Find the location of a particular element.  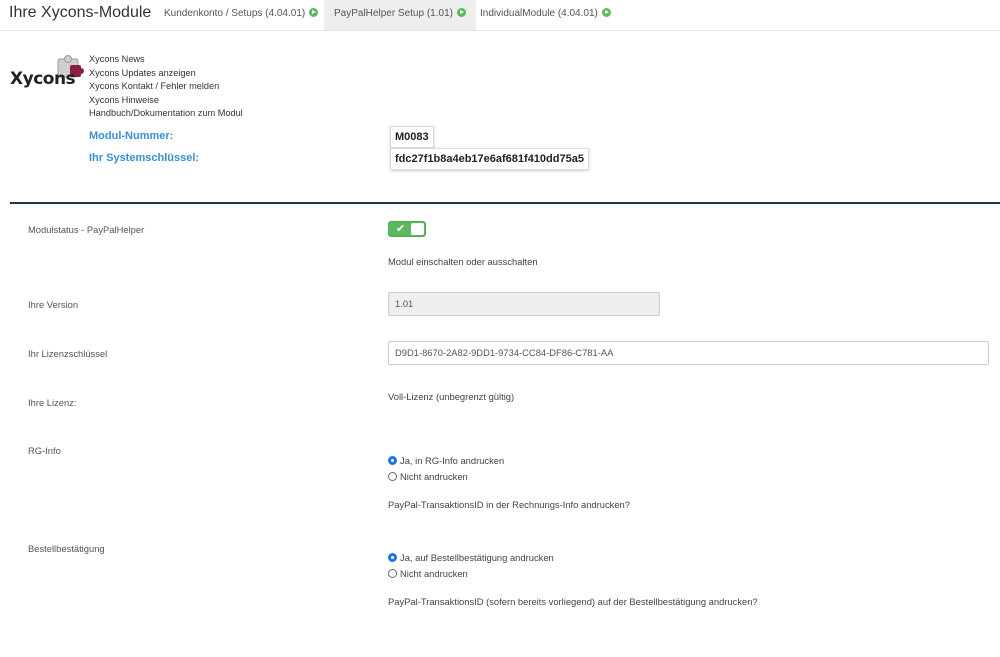

tab-kundenkonto: Kundenkonto / Setups (4.04.01) is located at coordinates (241, 15).